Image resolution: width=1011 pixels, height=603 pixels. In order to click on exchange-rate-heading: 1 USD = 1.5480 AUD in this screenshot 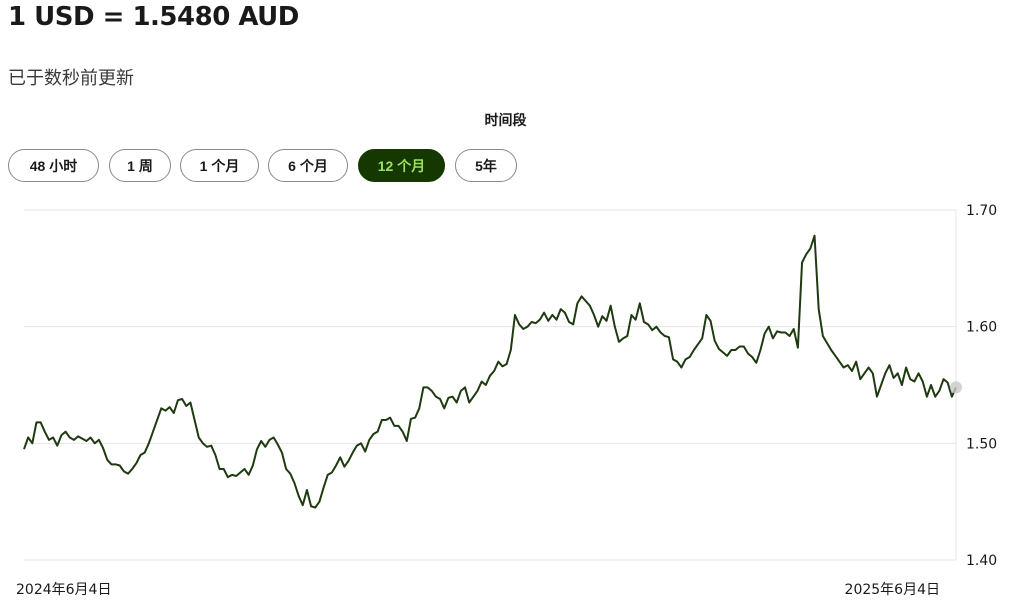, I will do `click(153, 17)`.